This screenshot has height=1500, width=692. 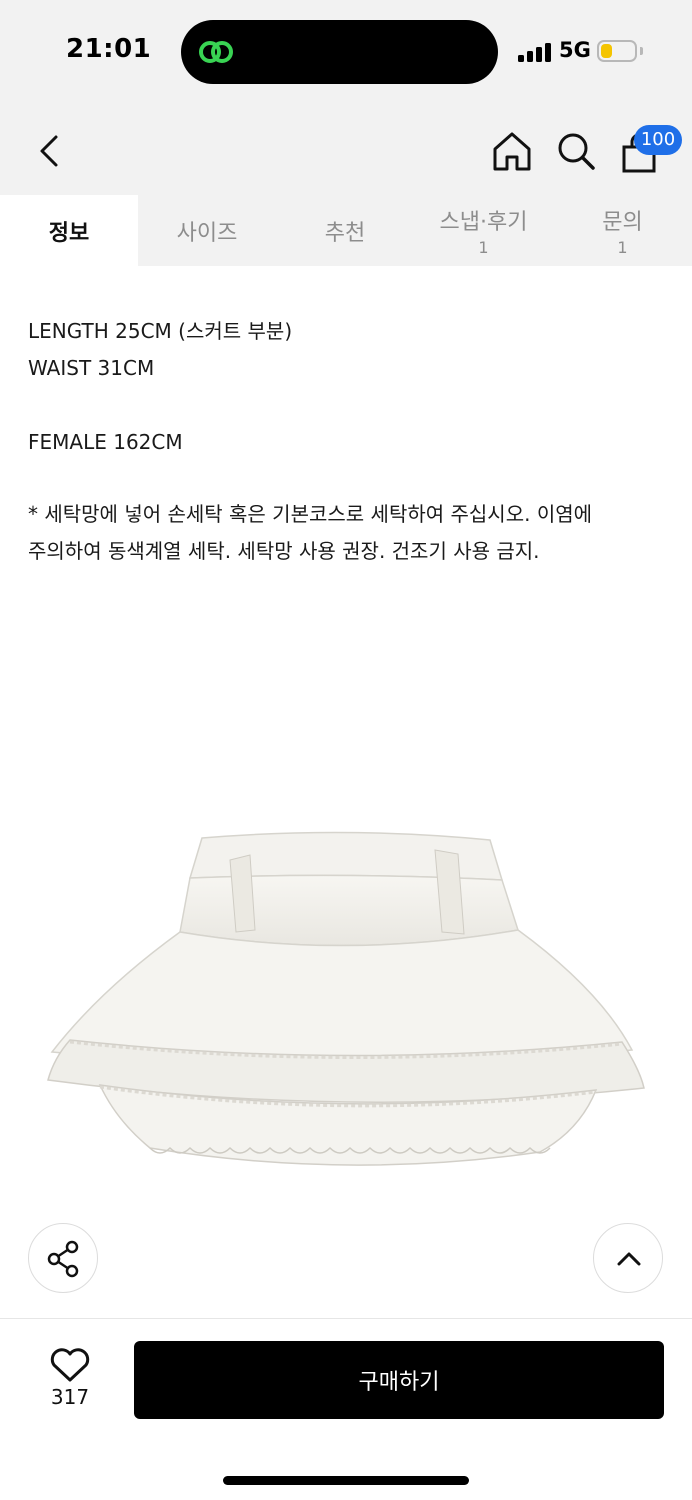 I want to click on like-count: 317, so click(x=70, y=1397).